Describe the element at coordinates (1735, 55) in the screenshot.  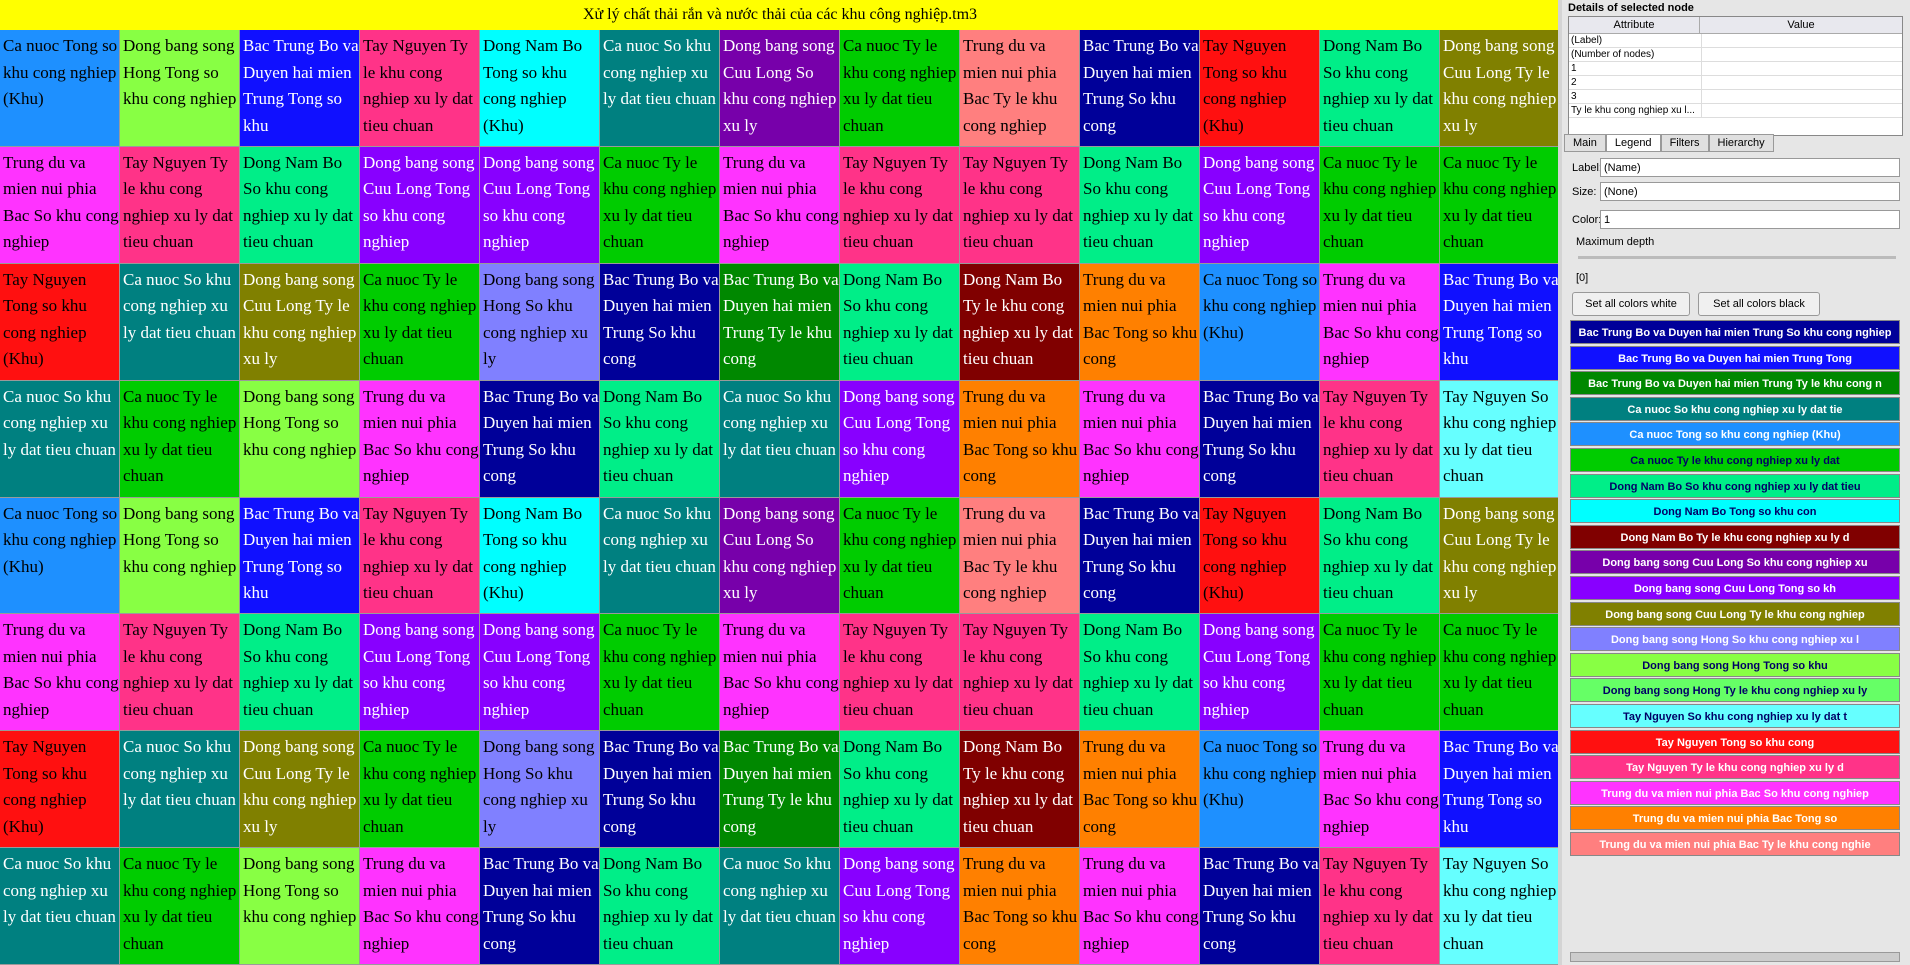
I see `details-row: (Number of nodes)` at that location.